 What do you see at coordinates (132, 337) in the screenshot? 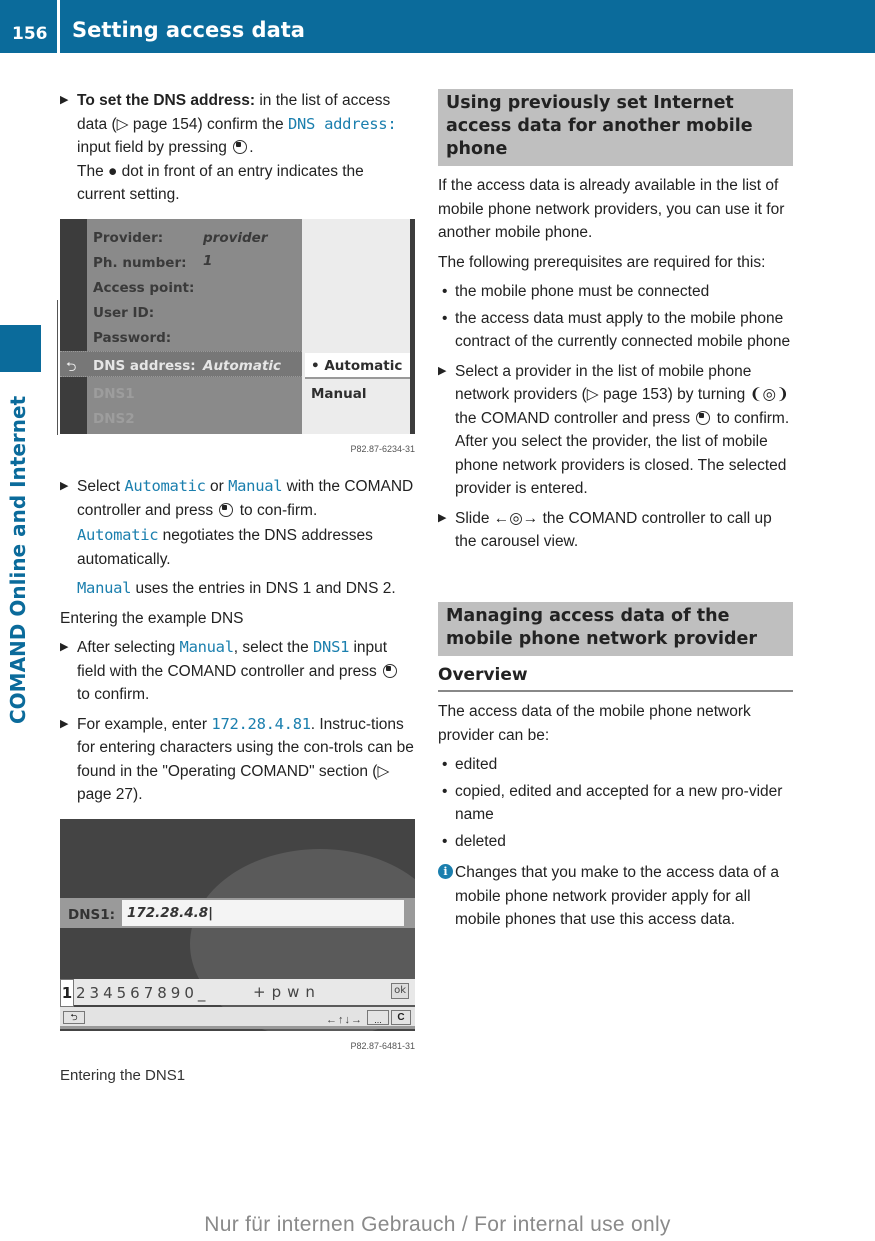
I see `row-label: Password:` at bounding box center [132, 337].